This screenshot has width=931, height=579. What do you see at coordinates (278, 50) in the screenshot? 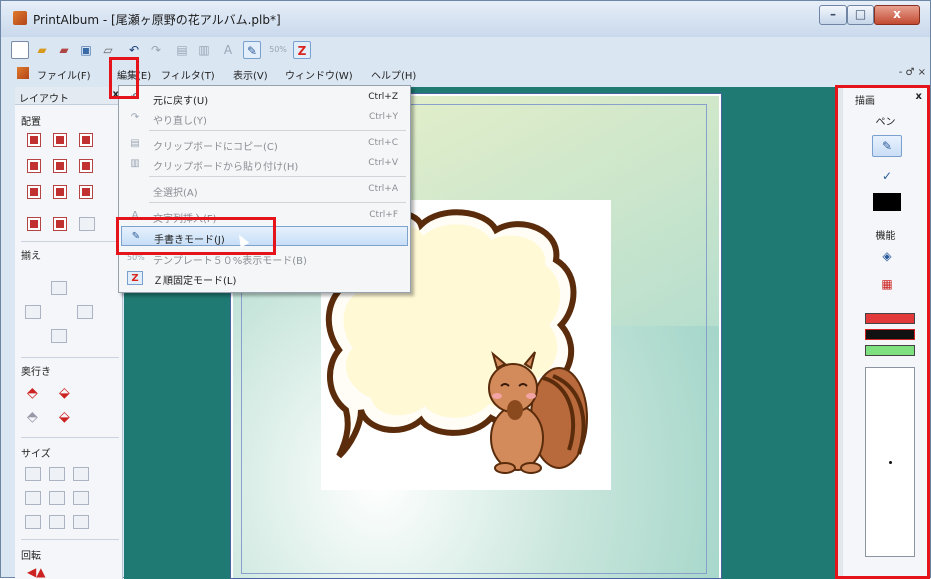
I see `zoom50-icon: 50%` at bounding box center [278, 50].